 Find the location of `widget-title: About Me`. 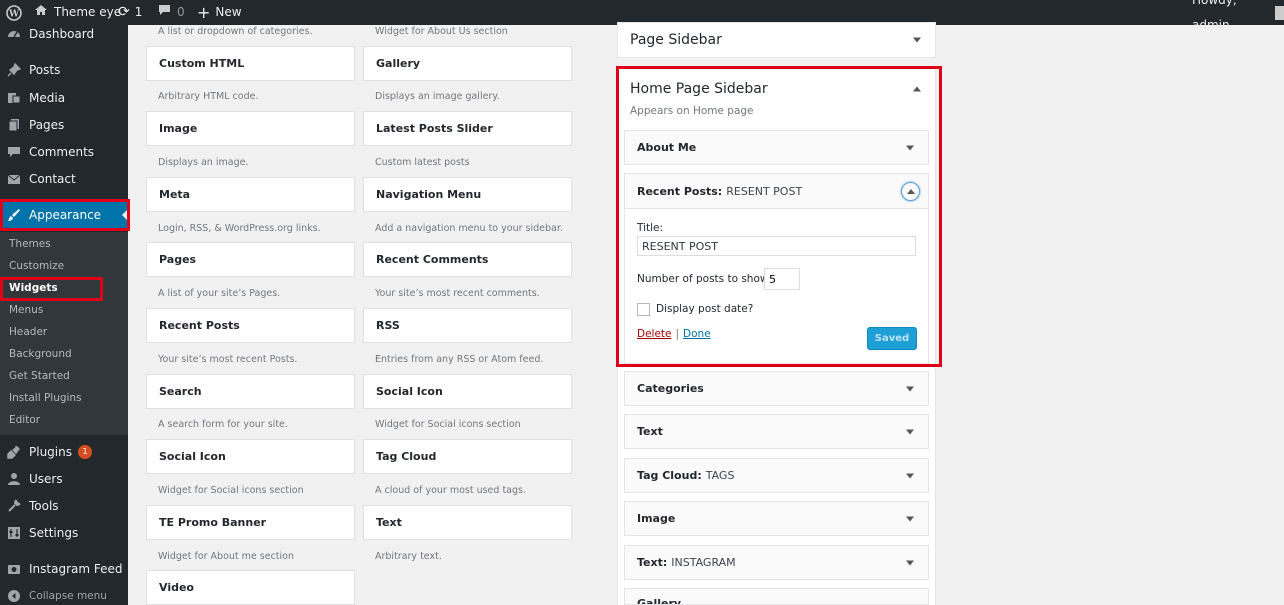

widget-title: About Me is located at coordinates (667, 147).